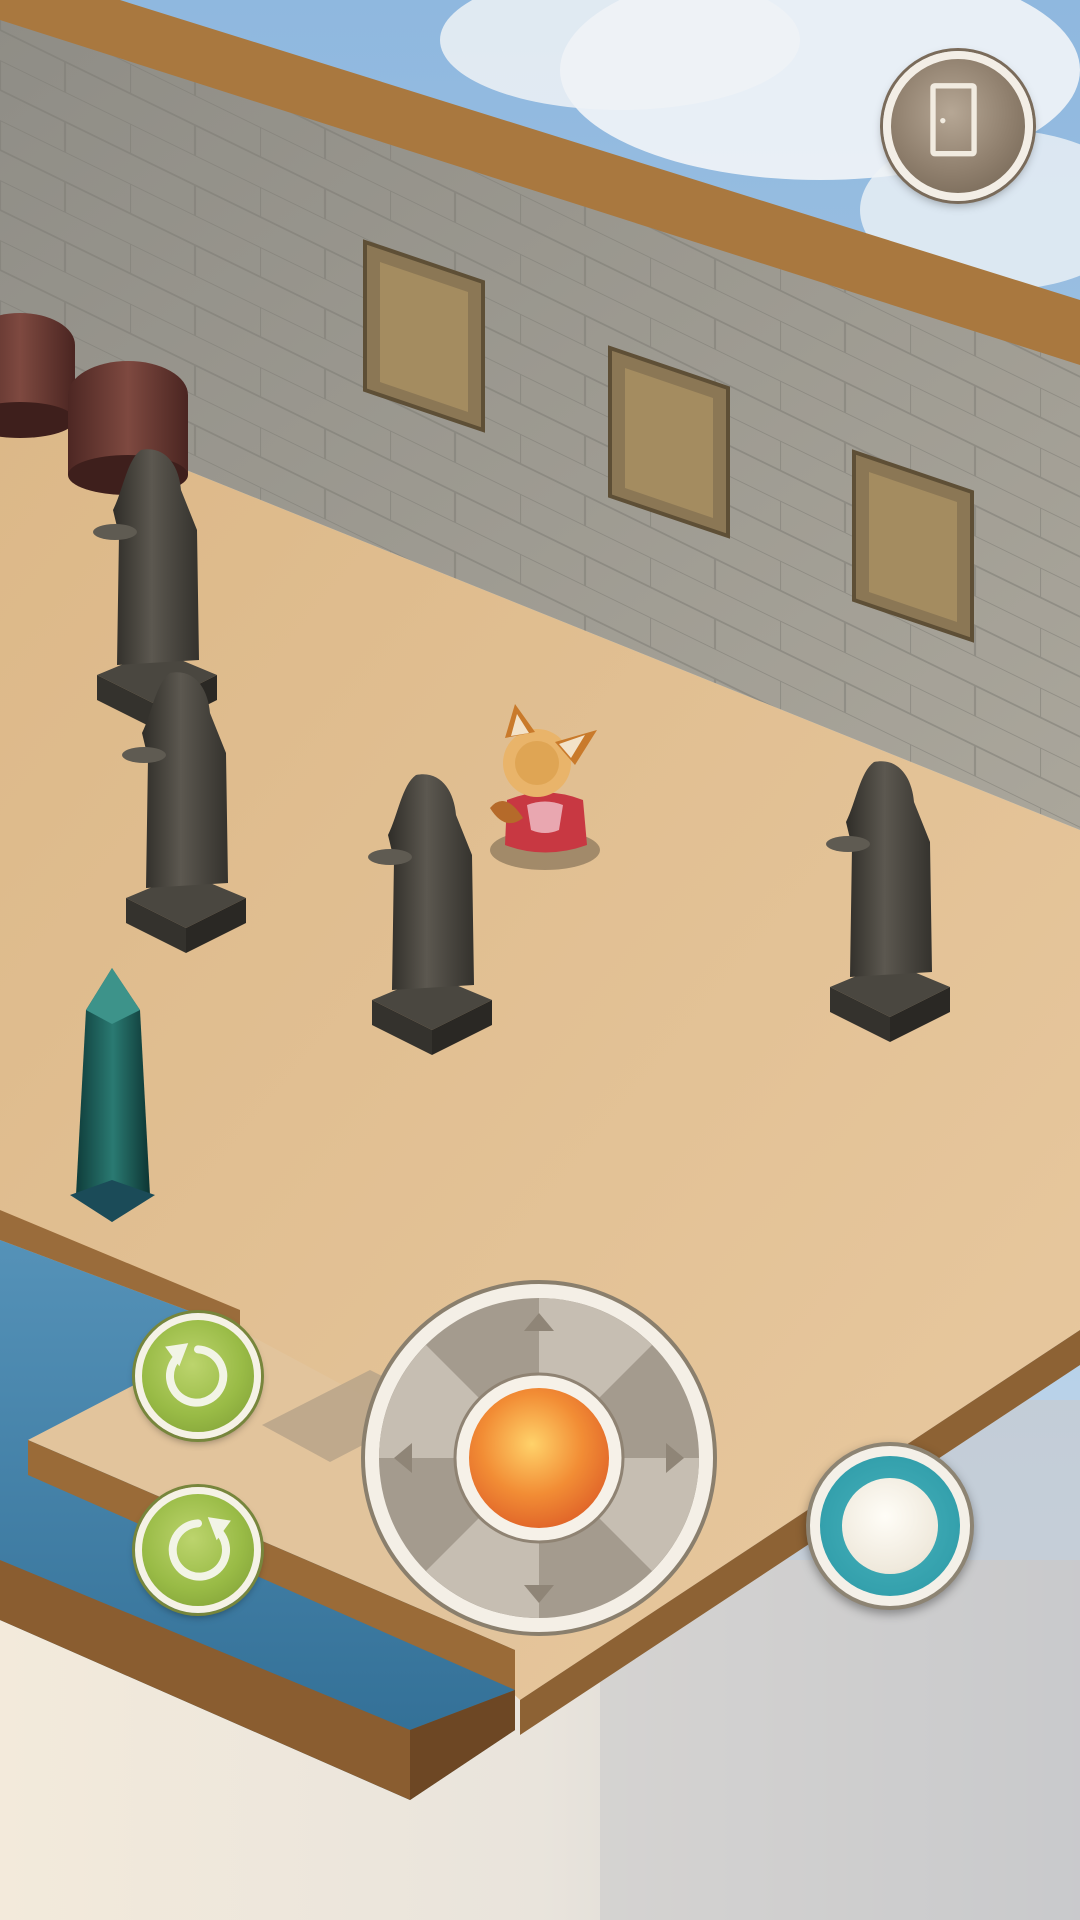  I want to click on rotate-left-button, so click(198, 1376).